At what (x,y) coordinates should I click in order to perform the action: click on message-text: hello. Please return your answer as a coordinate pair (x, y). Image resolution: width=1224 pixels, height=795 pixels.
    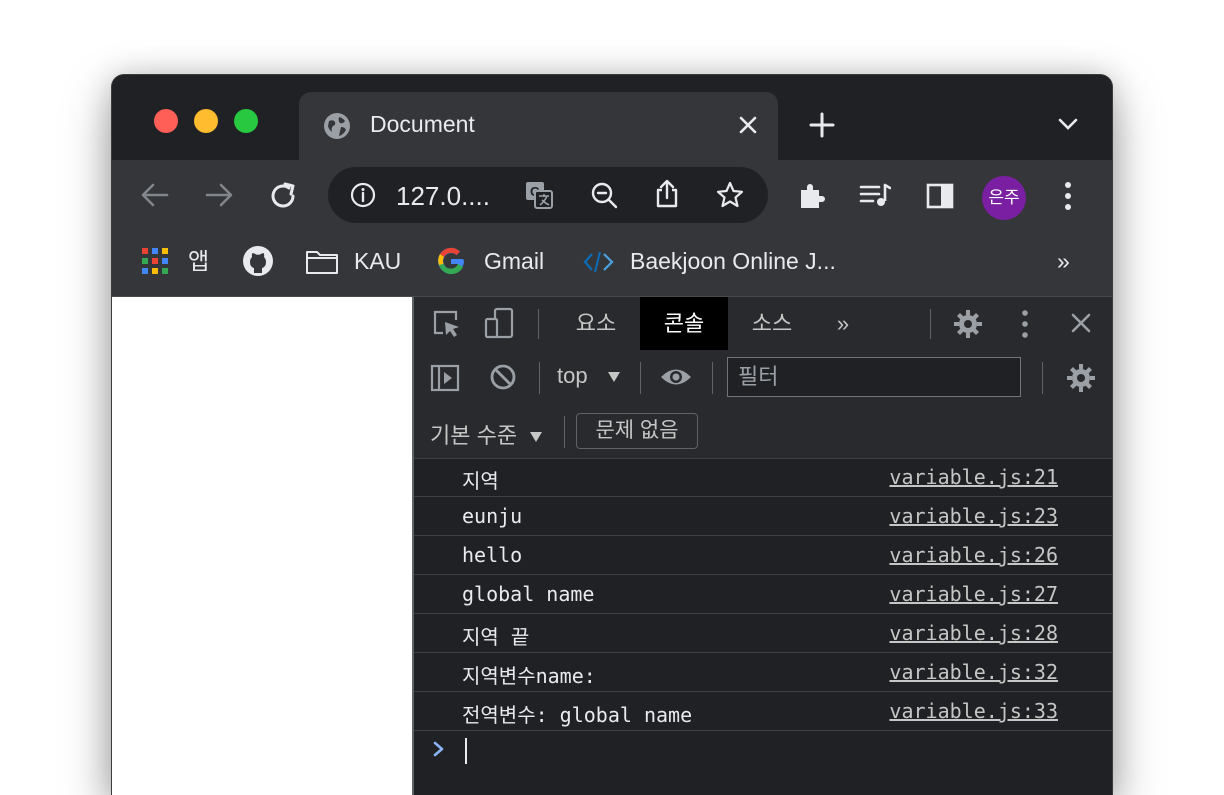
    Looking at the image, I should click on (492, 555).